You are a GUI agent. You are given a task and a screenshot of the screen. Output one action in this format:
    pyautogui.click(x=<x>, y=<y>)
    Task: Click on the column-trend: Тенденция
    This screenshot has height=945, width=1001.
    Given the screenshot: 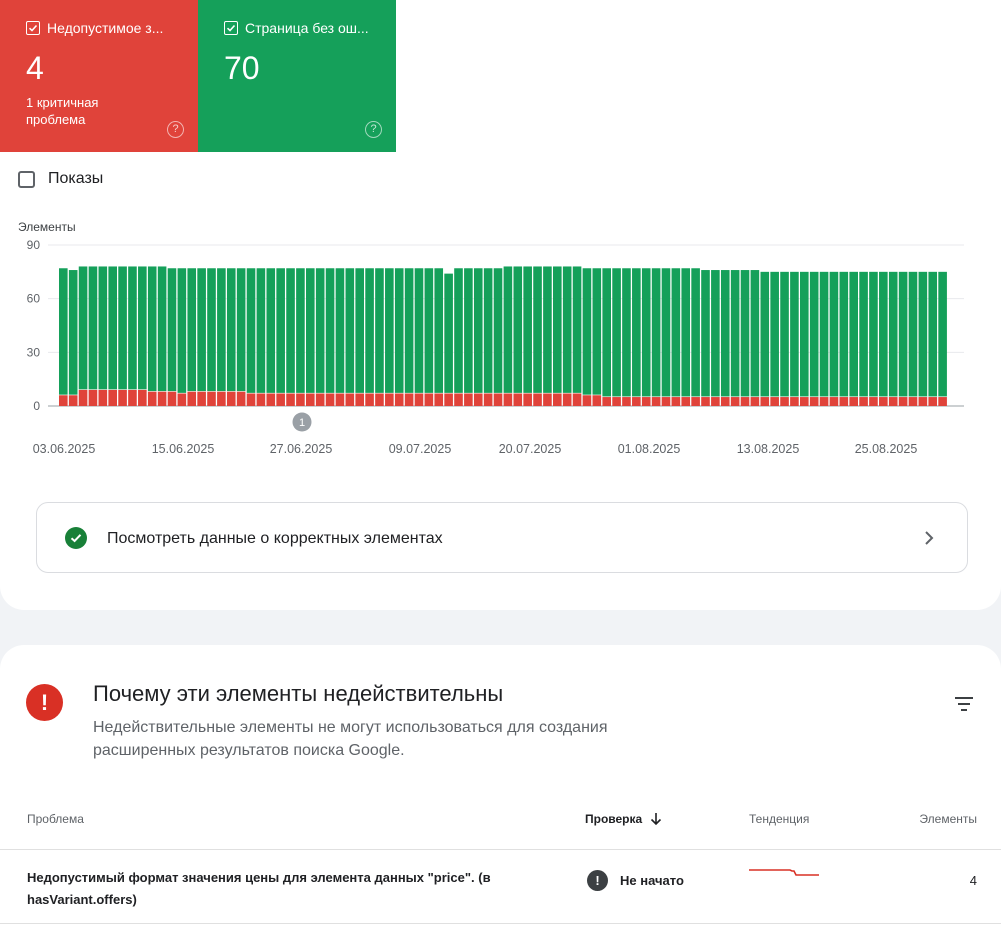 What is the action you would take?
    pyautogui.click(x=779, y=819)
    